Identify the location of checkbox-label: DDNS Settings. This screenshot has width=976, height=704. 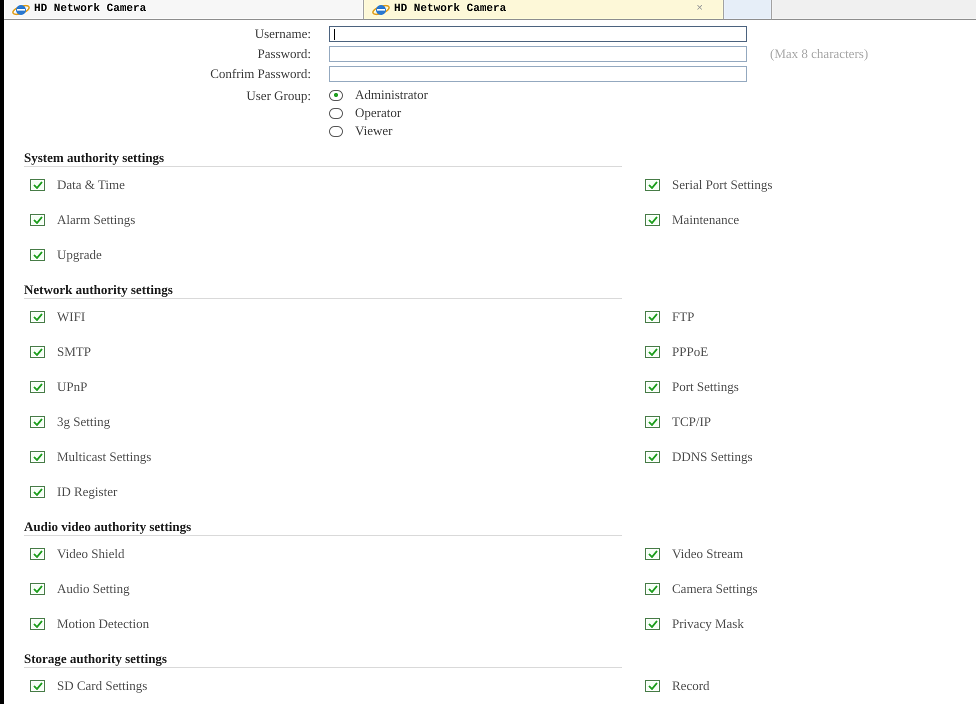
(712, 457).